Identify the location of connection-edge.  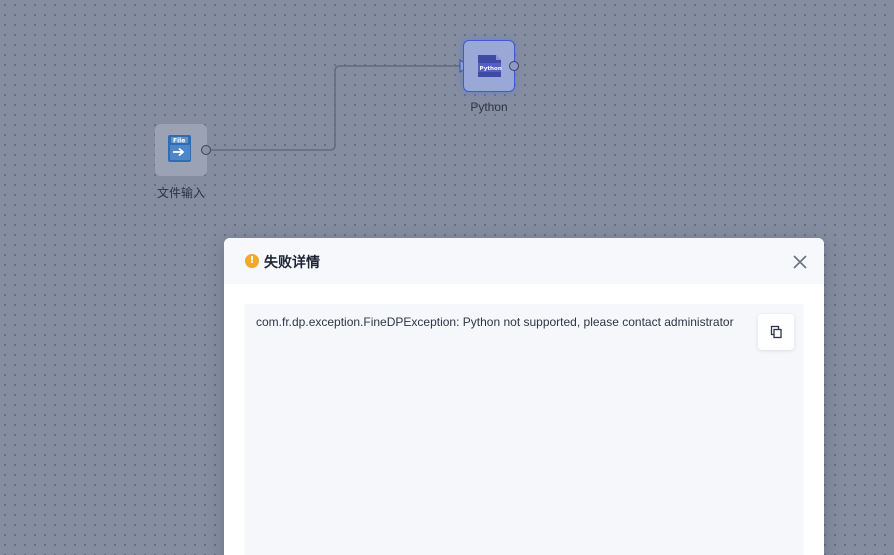
(335, 108).